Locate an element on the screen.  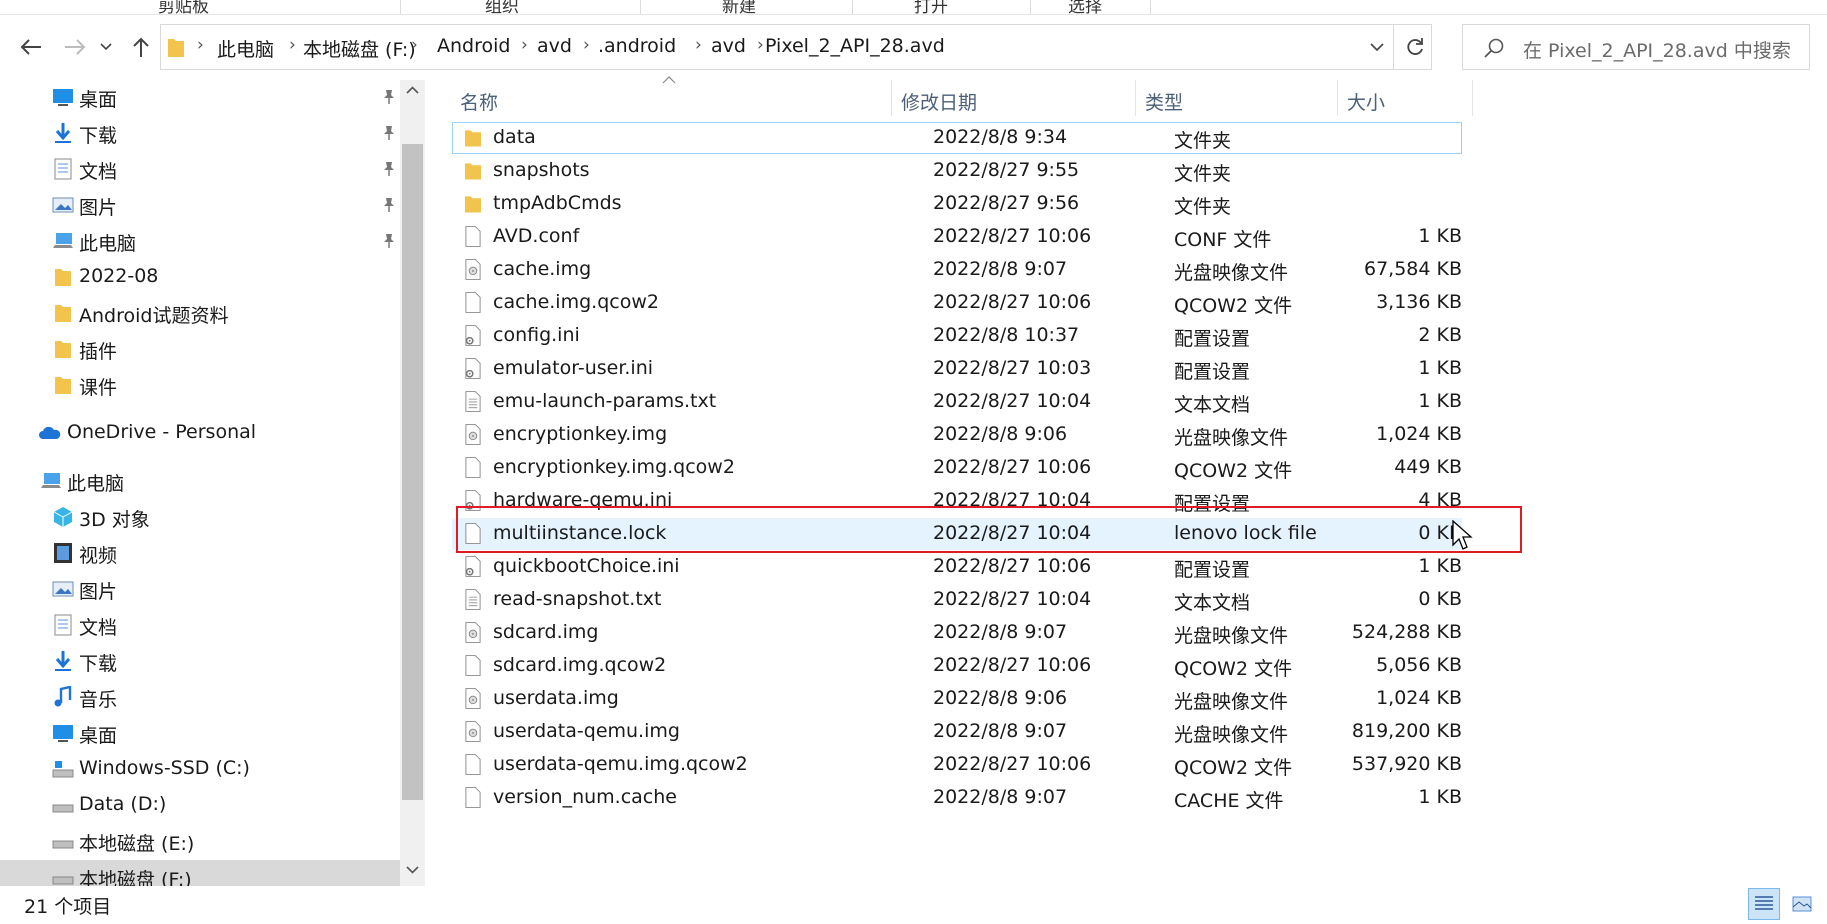
refresh-button is located at coordinates (1415, 47).